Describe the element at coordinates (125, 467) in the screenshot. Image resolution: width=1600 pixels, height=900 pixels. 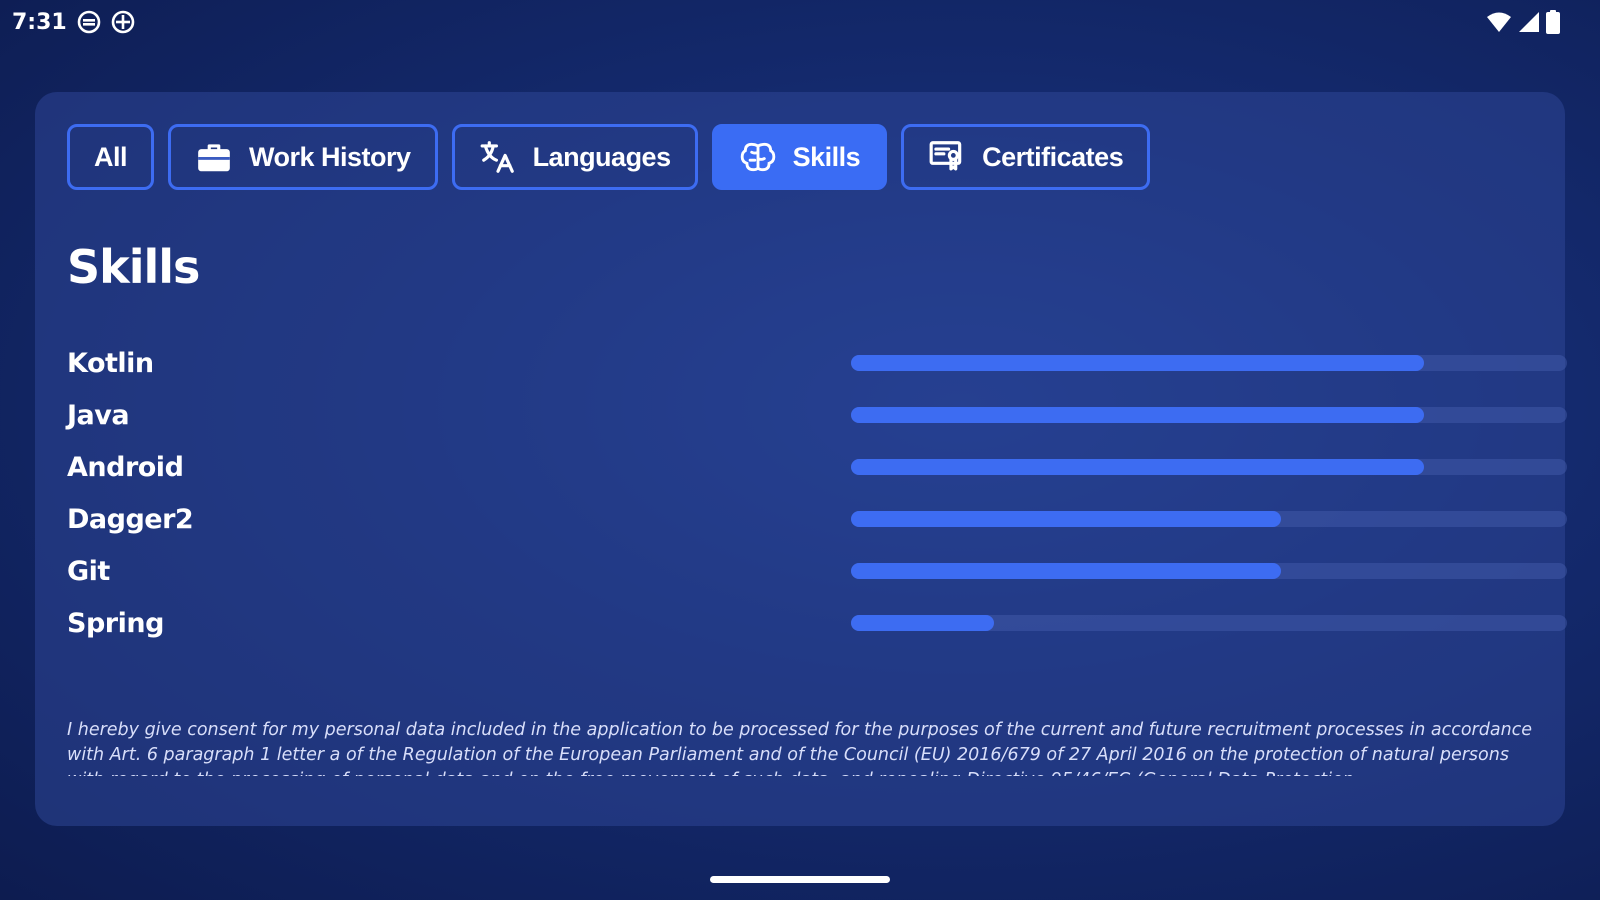
I see `skill-name: Android` at that location.